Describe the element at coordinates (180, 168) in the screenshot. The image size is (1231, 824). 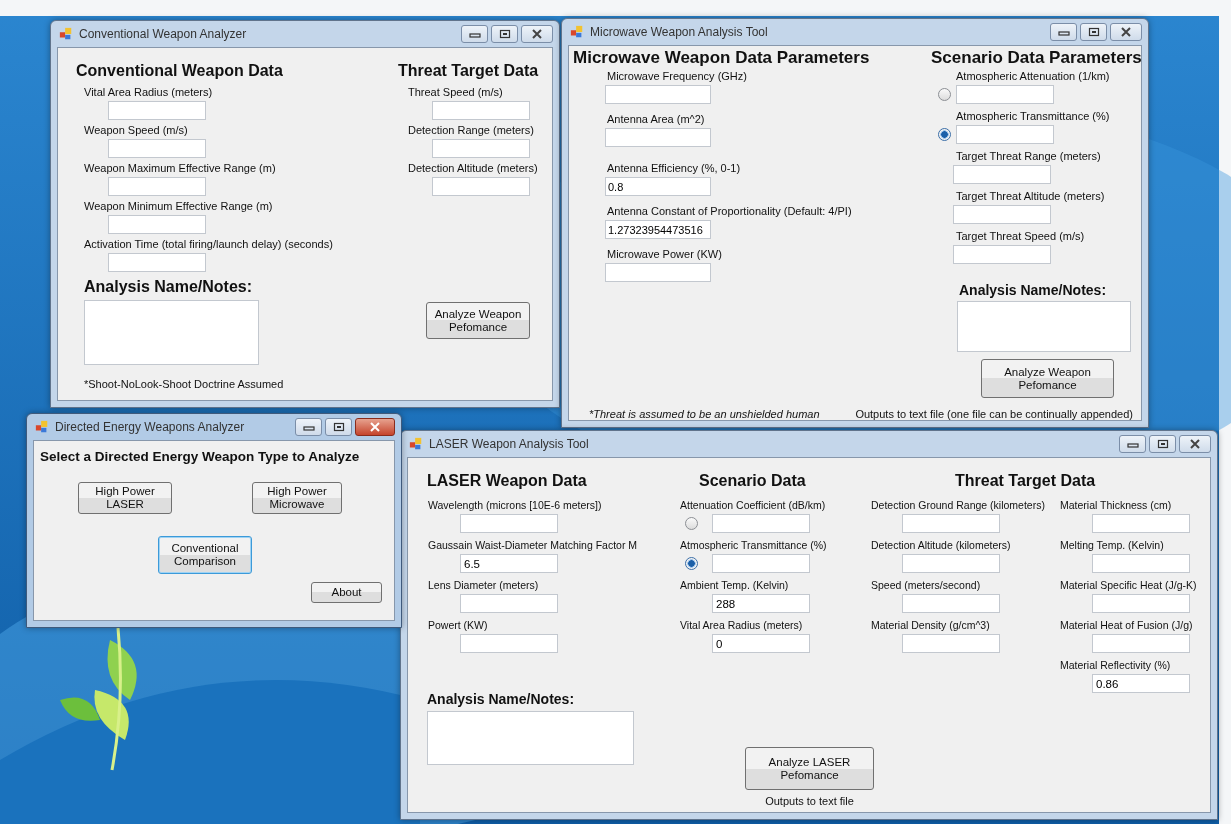
I see `field-label: Weapon Maximum Effective Range (m)` at that location.